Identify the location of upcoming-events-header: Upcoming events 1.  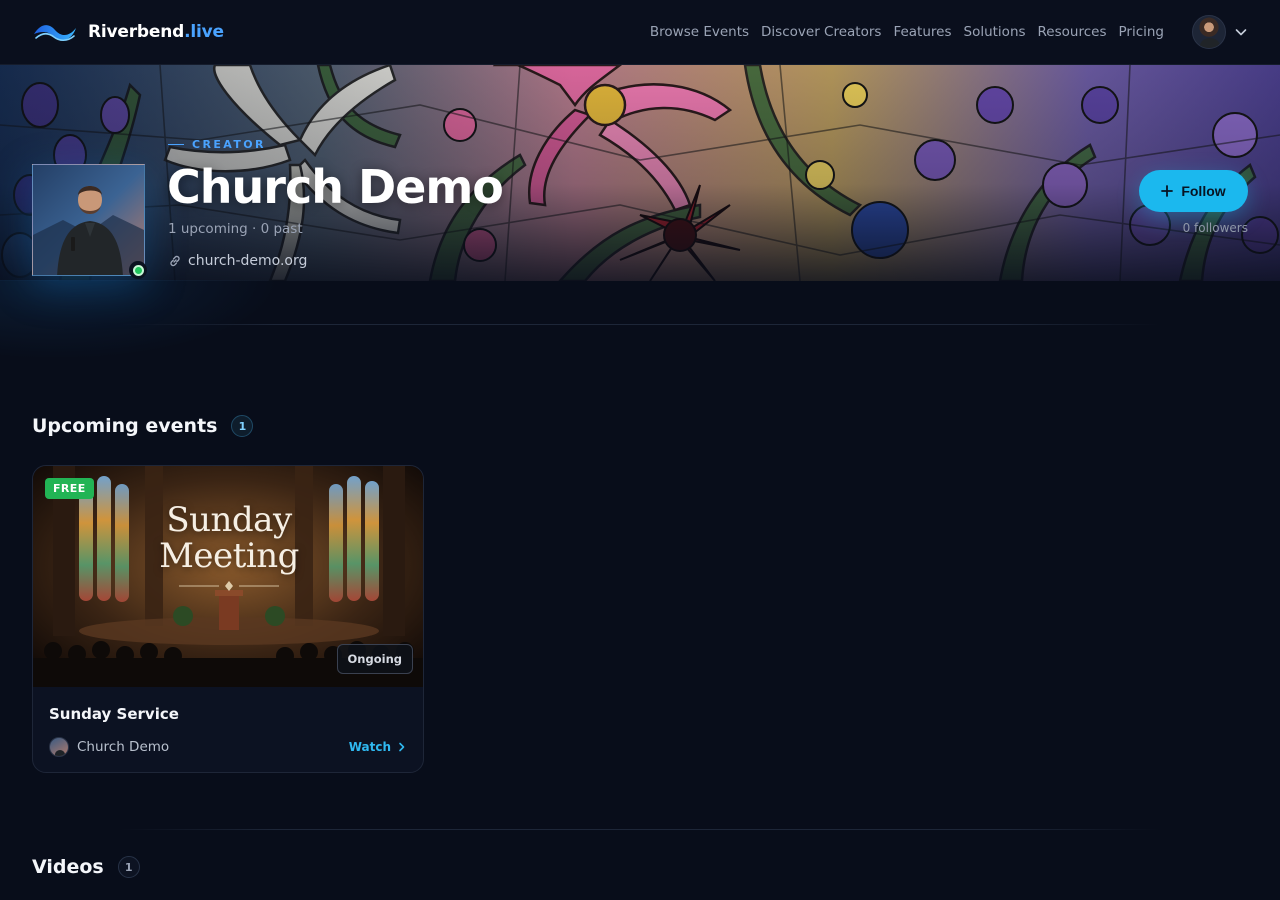
(143, 426).